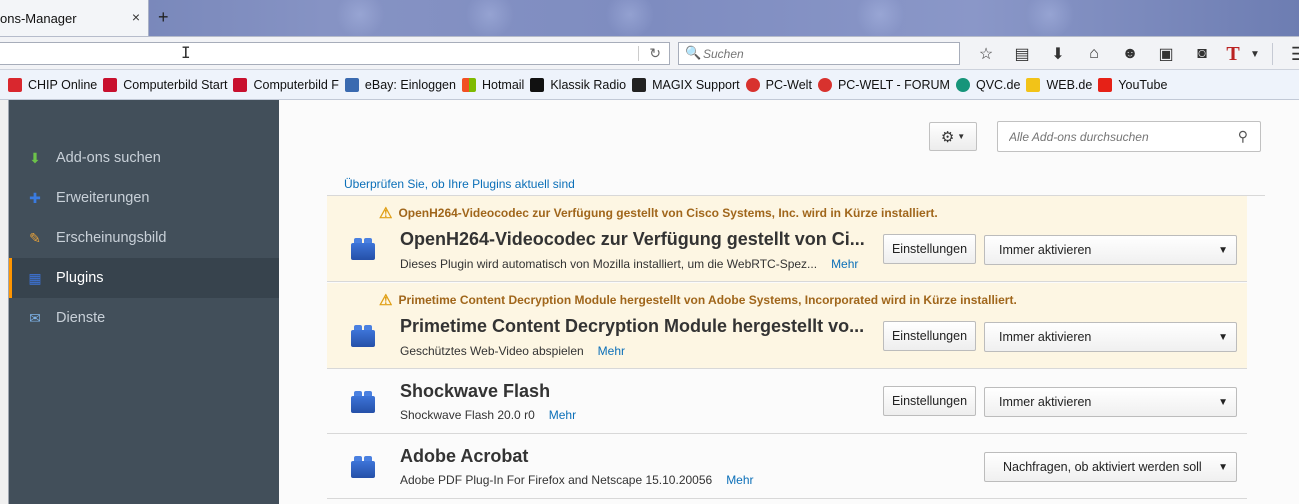 The image size is (1299, 504). Describe the element at coordinates (186, 52) in the screenshot. I see `text-cursor-icon: I` at that location.